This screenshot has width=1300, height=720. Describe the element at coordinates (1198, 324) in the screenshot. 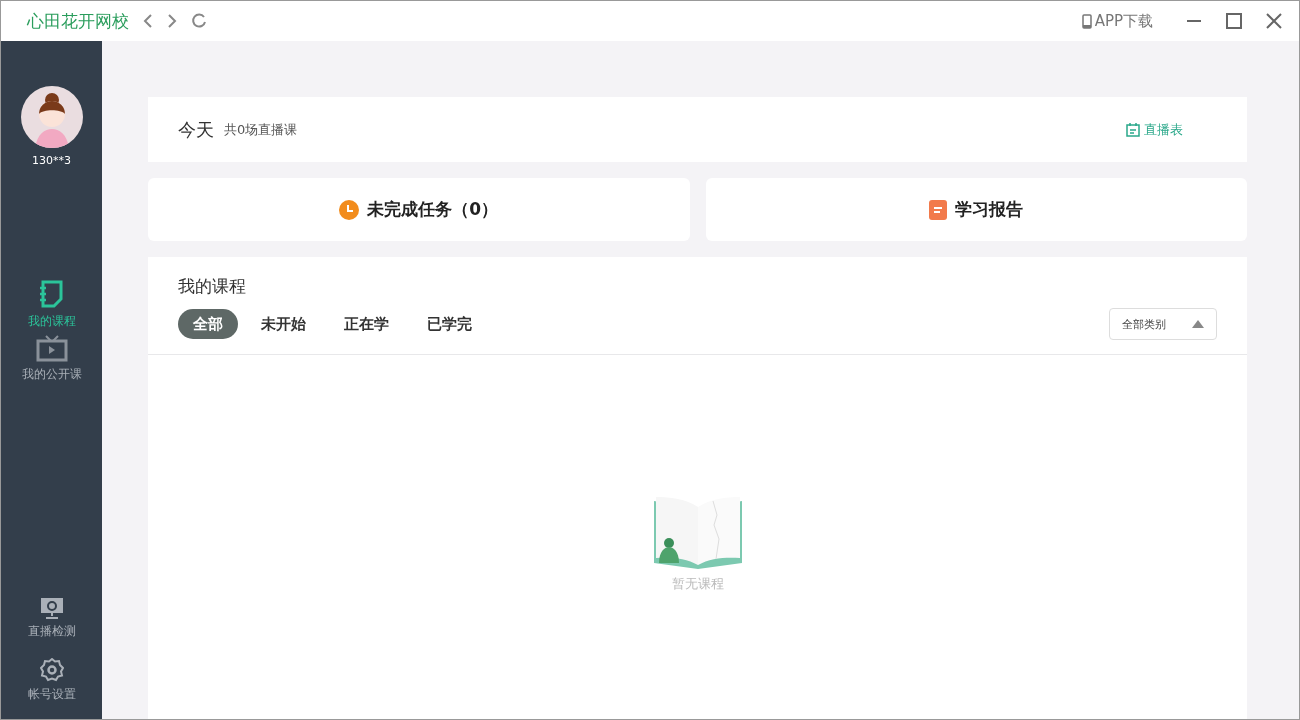

I see `caret-icon` at that location.